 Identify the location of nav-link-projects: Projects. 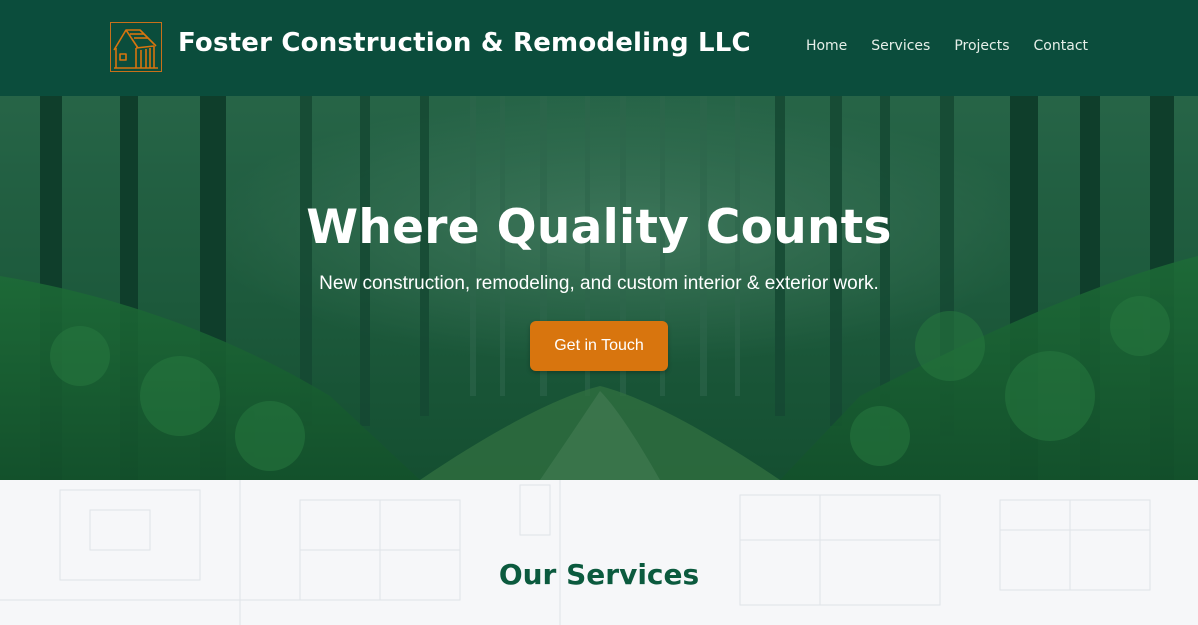
(981, 46).